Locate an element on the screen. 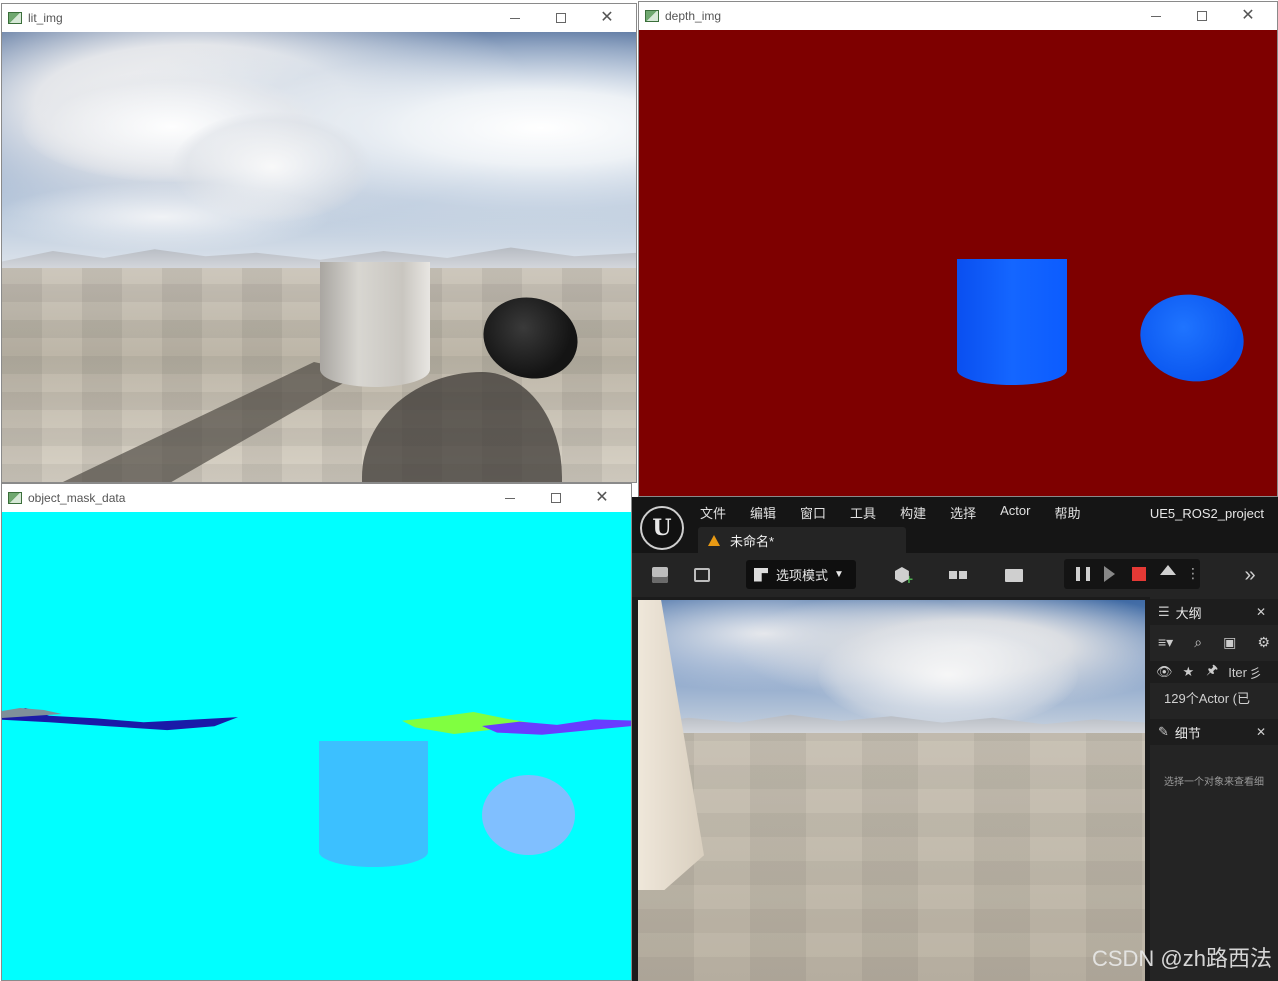 Image resolution: width=1278 pixels, height=981 pixels. item-label-column: Iter is located at coordinates (1237, 672).